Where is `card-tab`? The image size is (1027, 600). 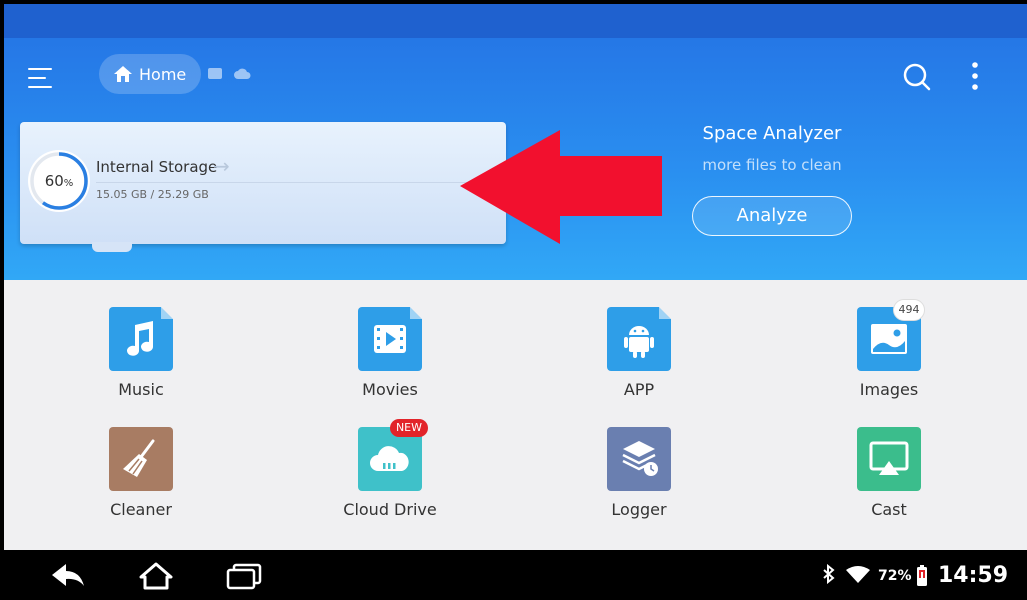 card-tab is located at coordinates (112, 247).